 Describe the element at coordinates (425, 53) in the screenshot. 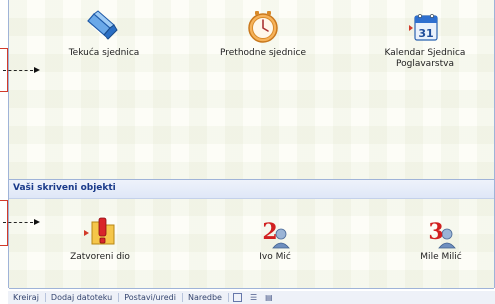

I see `tile-label-line1: Kalendar Sjednica` at that location.